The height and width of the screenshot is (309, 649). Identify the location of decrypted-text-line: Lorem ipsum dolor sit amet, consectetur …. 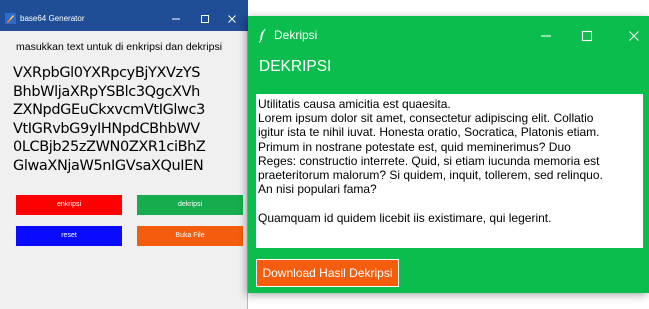
(426, 118).